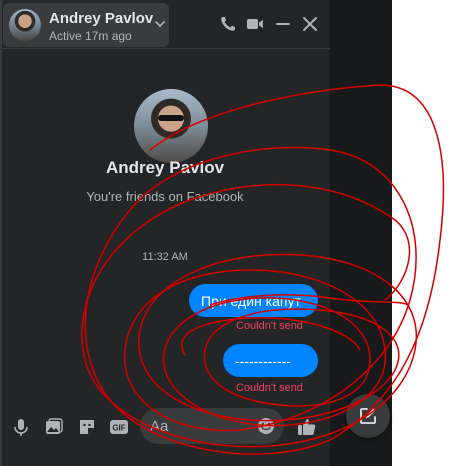  What do you see at coordinates (87, 427) in the screenshot?
I see `sticker-icon` at bounding box center [87, 427].